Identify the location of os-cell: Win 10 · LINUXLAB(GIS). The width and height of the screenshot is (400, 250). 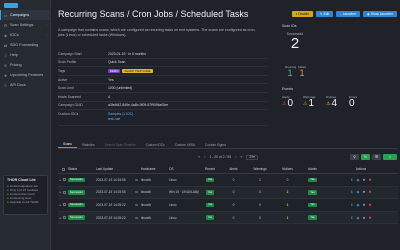
(184, 192).